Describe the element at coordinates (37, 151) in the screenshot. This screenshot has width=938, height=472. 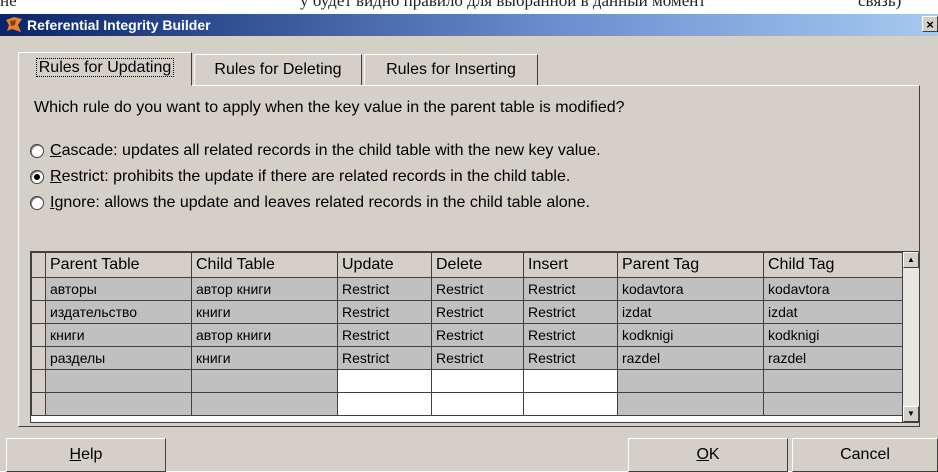
I see `cascade-radio` at that location.